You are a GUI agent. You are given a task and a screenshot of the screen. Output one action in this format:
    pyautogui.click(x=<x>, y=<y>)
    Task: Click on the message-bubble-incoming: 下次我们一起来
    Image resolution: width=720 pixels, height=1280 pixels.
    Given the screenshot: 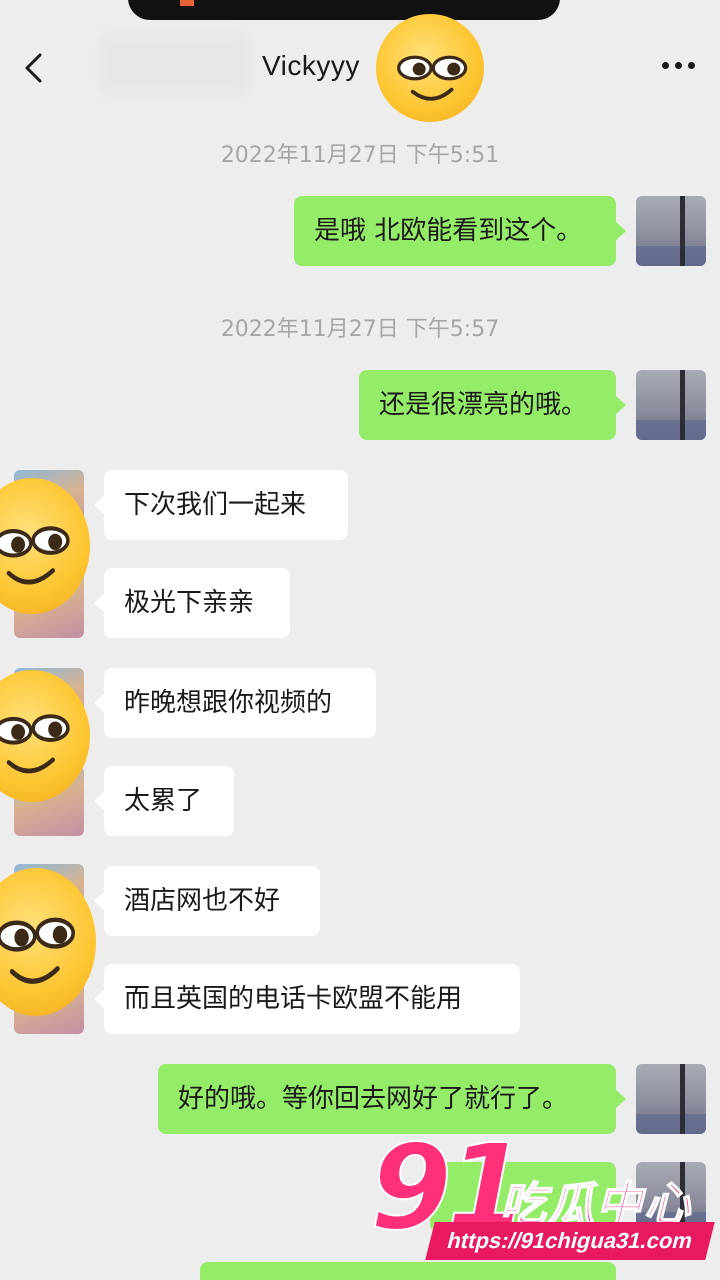 What is the action you would take?
    pyautogui.click(x=221, y=505)
    